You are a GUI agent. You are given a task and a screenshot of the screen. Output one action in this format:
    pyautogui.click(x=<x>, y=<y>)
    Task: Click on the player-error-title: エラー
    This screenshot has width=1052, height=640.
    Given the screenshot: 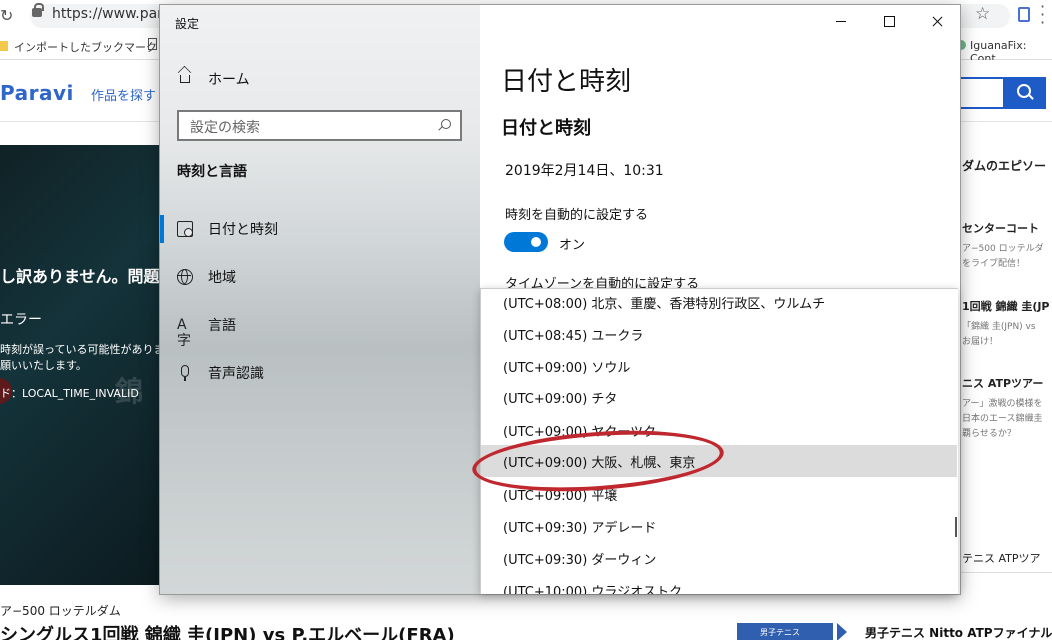 What is the action you would take?
    pyautogui.click(x=21, y=320)
    